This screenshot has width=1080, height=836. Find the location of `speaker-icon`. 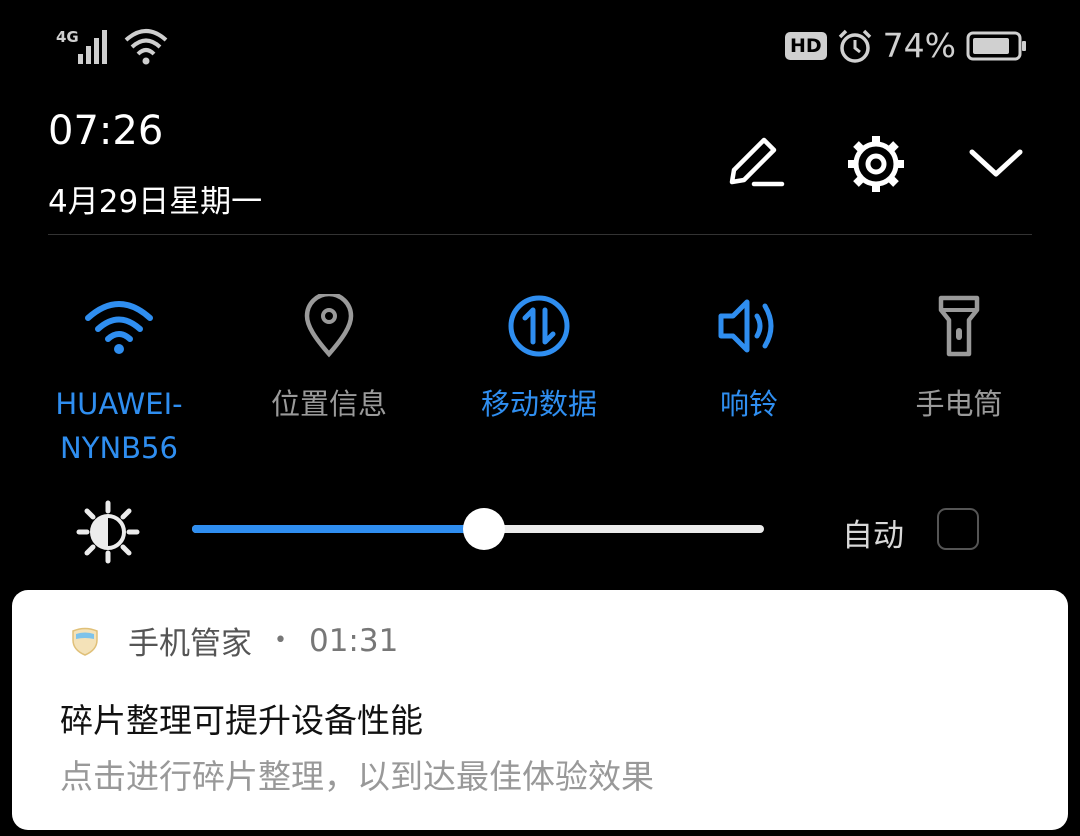

speaker-icon is located at coordinates (746, 326).